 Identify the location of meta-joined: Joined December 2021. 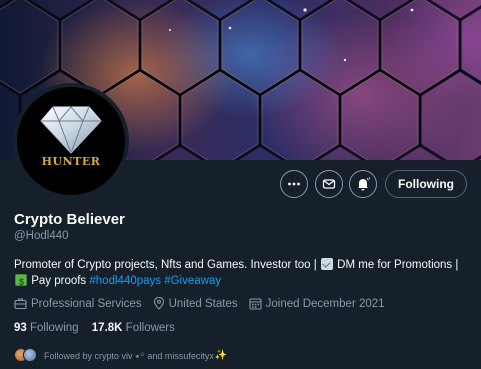
(317, 303).